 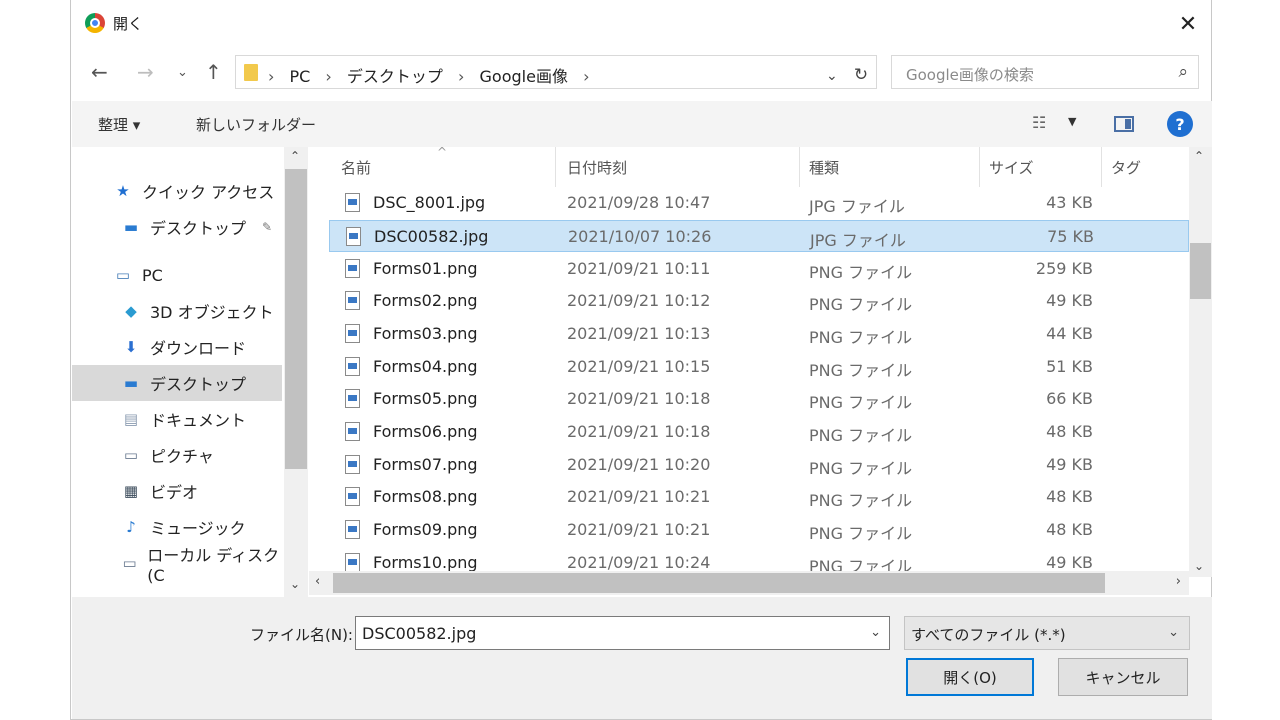 What do you see at coordinates (1069, 366) in the screenshot?
I see `file-size: 51 KB` at bounding box center [1069, 366].